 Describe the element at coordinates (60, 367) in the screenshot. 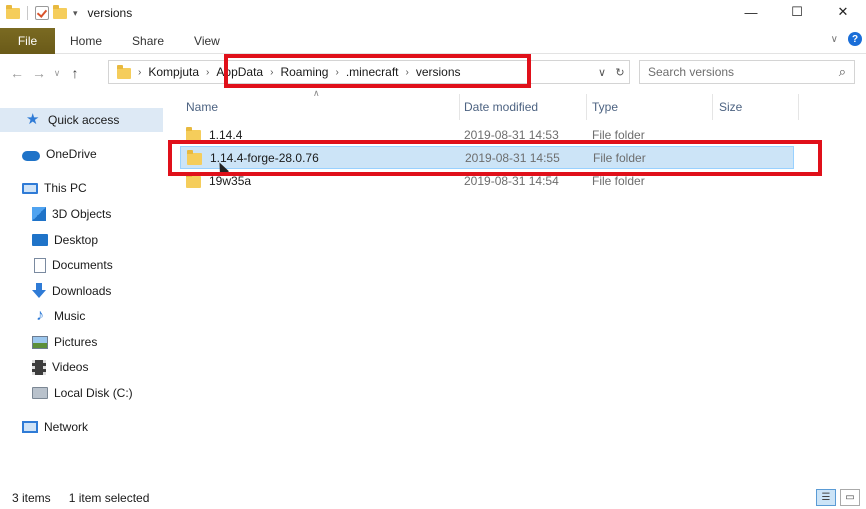

I see `sidebar-item-videos: Videos` at that location.